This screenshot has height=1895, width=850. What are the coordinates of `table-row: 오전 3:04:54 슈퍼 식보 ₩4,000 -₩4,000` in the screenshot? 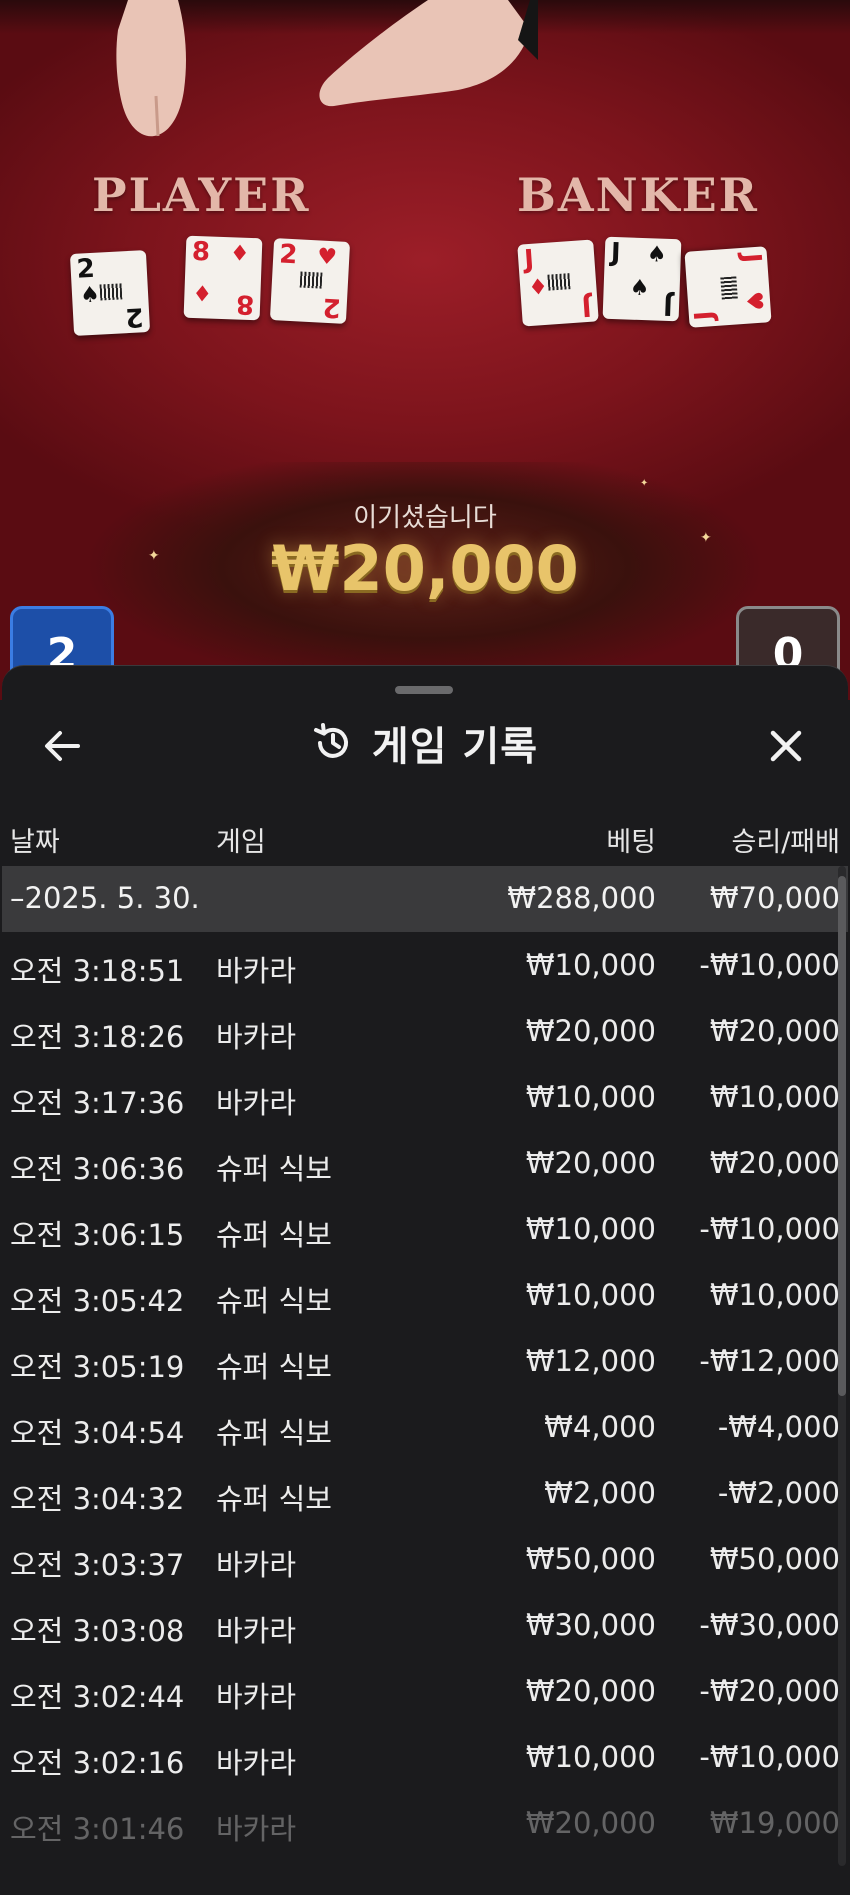 It's located at (425, 1427).